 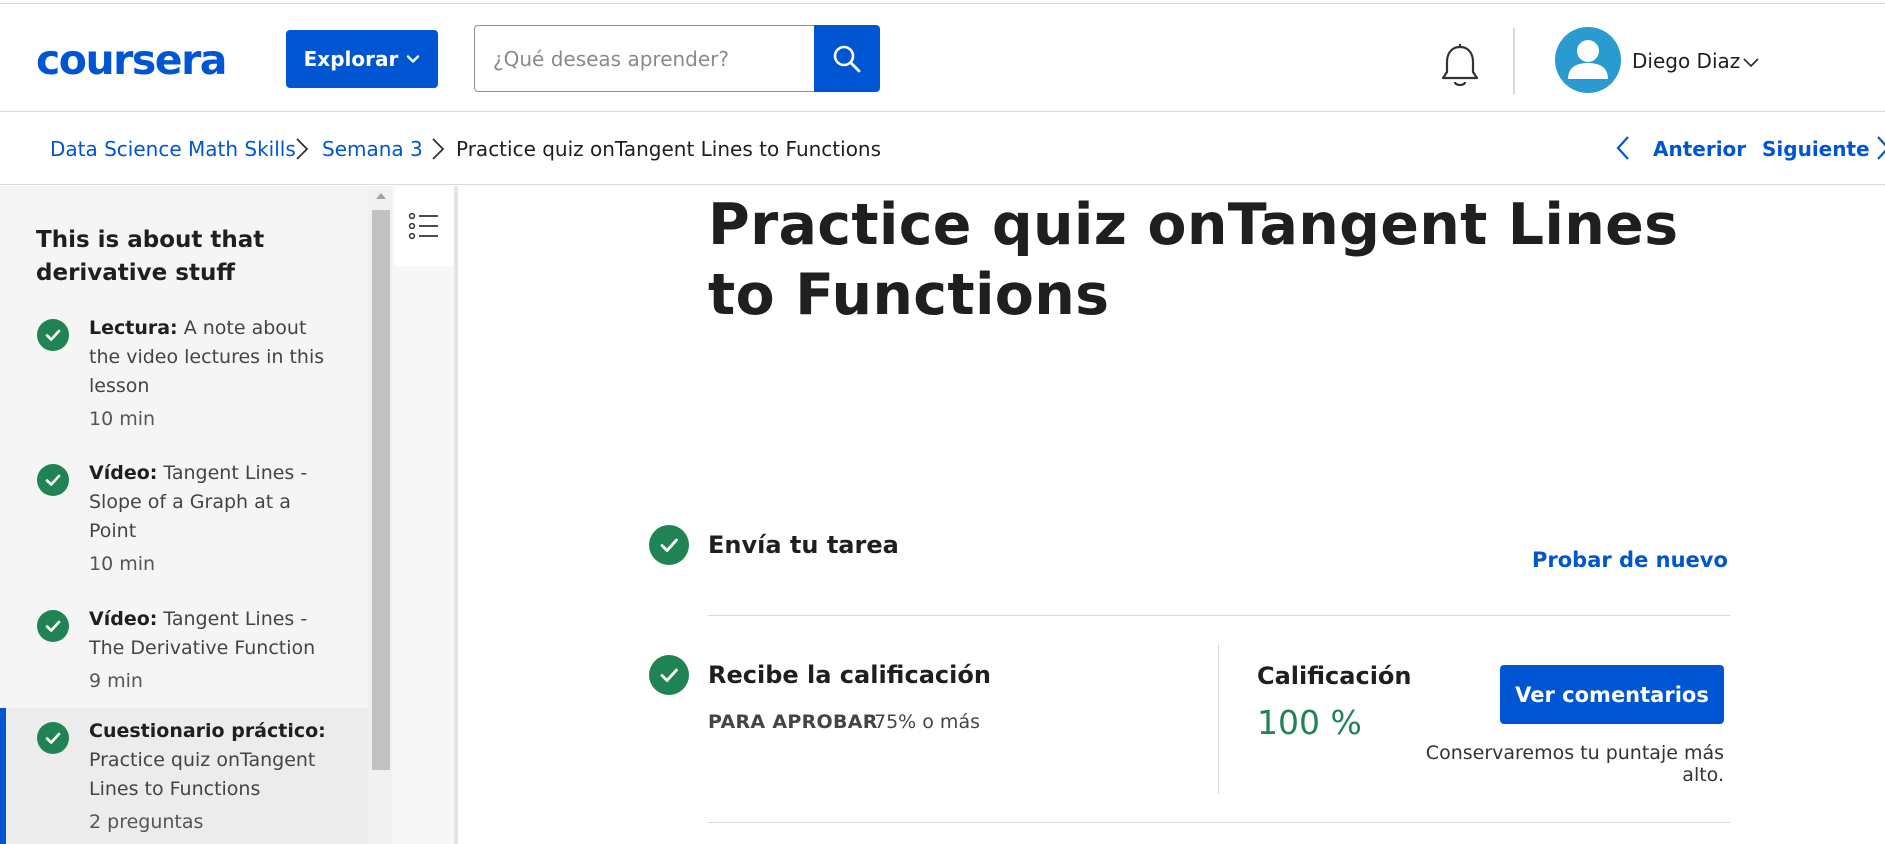 I want to click on explore-button: Explorar, so click(x=362, y=59).